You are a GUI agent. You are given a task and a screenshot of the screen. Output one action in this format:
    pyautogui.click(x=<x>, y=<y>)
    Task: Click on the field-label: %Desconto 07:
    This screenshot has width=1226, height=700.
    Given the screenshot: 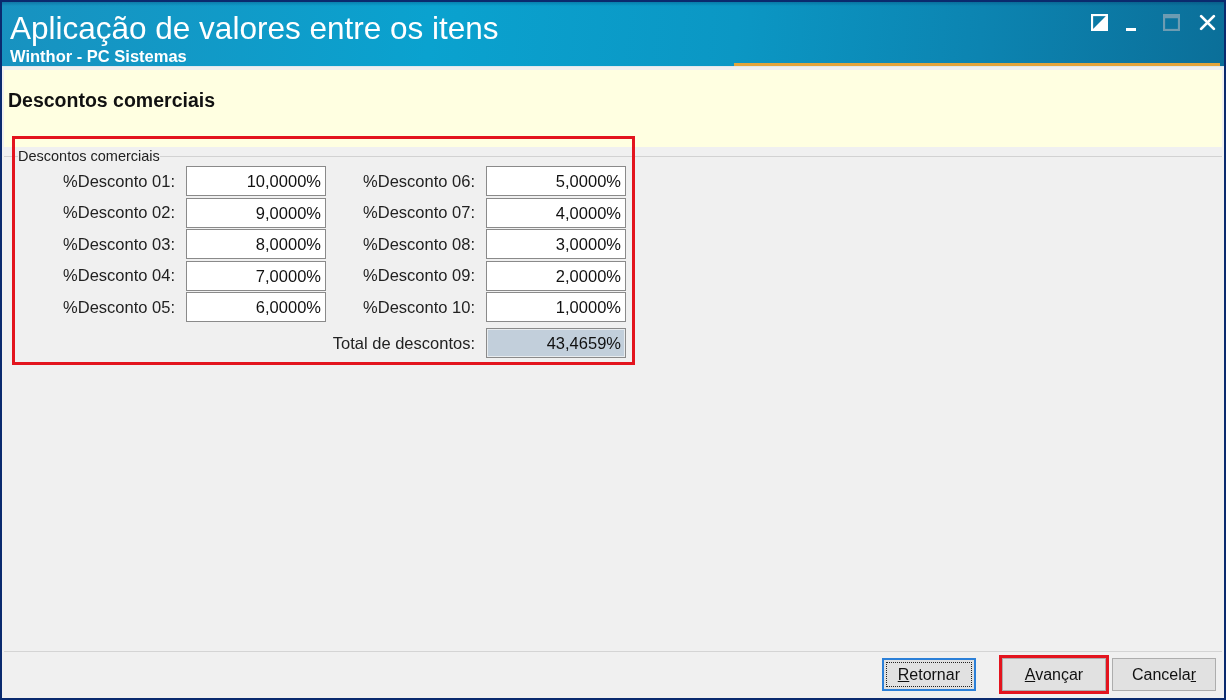 What is the action you would take?
    pyautogui.click(x=419, y=212)
    